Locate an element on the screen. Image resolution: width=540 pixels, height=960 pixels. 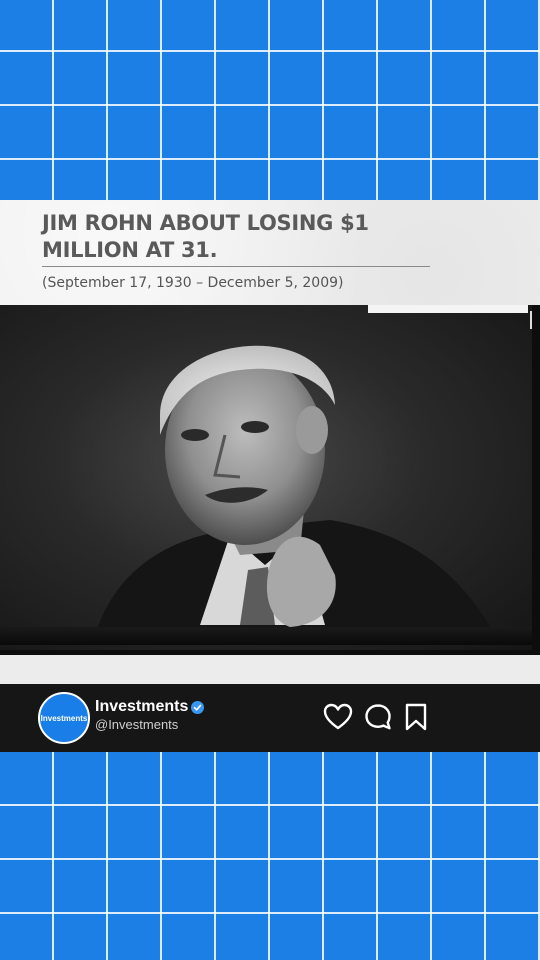
video-overlay-bar is located at coordinates (448, 309).